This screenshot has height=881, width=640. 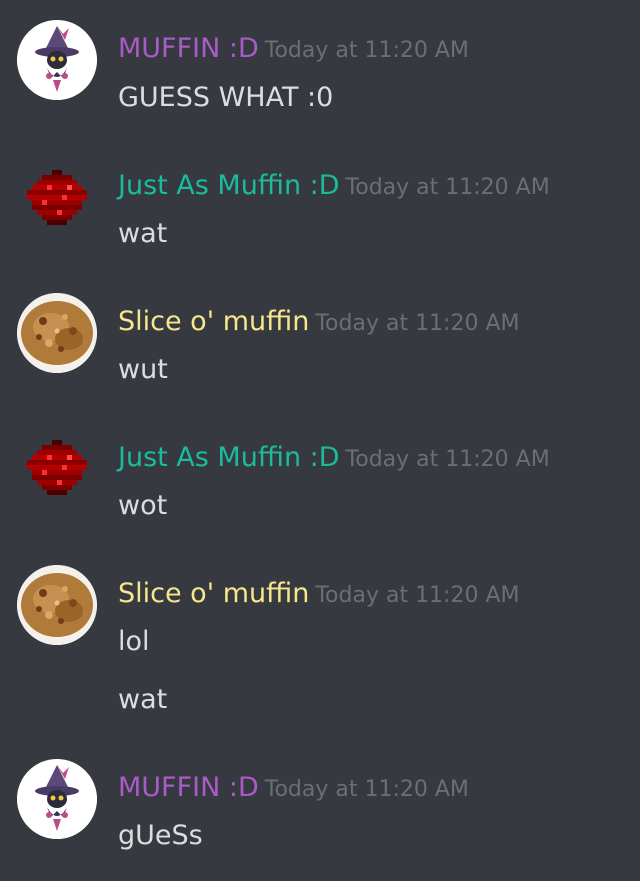 What do you see at coordinates (226, 97) in the screenshot?
I see `message-text: GUESS WHAT :0` at bounding box center [226, 97].